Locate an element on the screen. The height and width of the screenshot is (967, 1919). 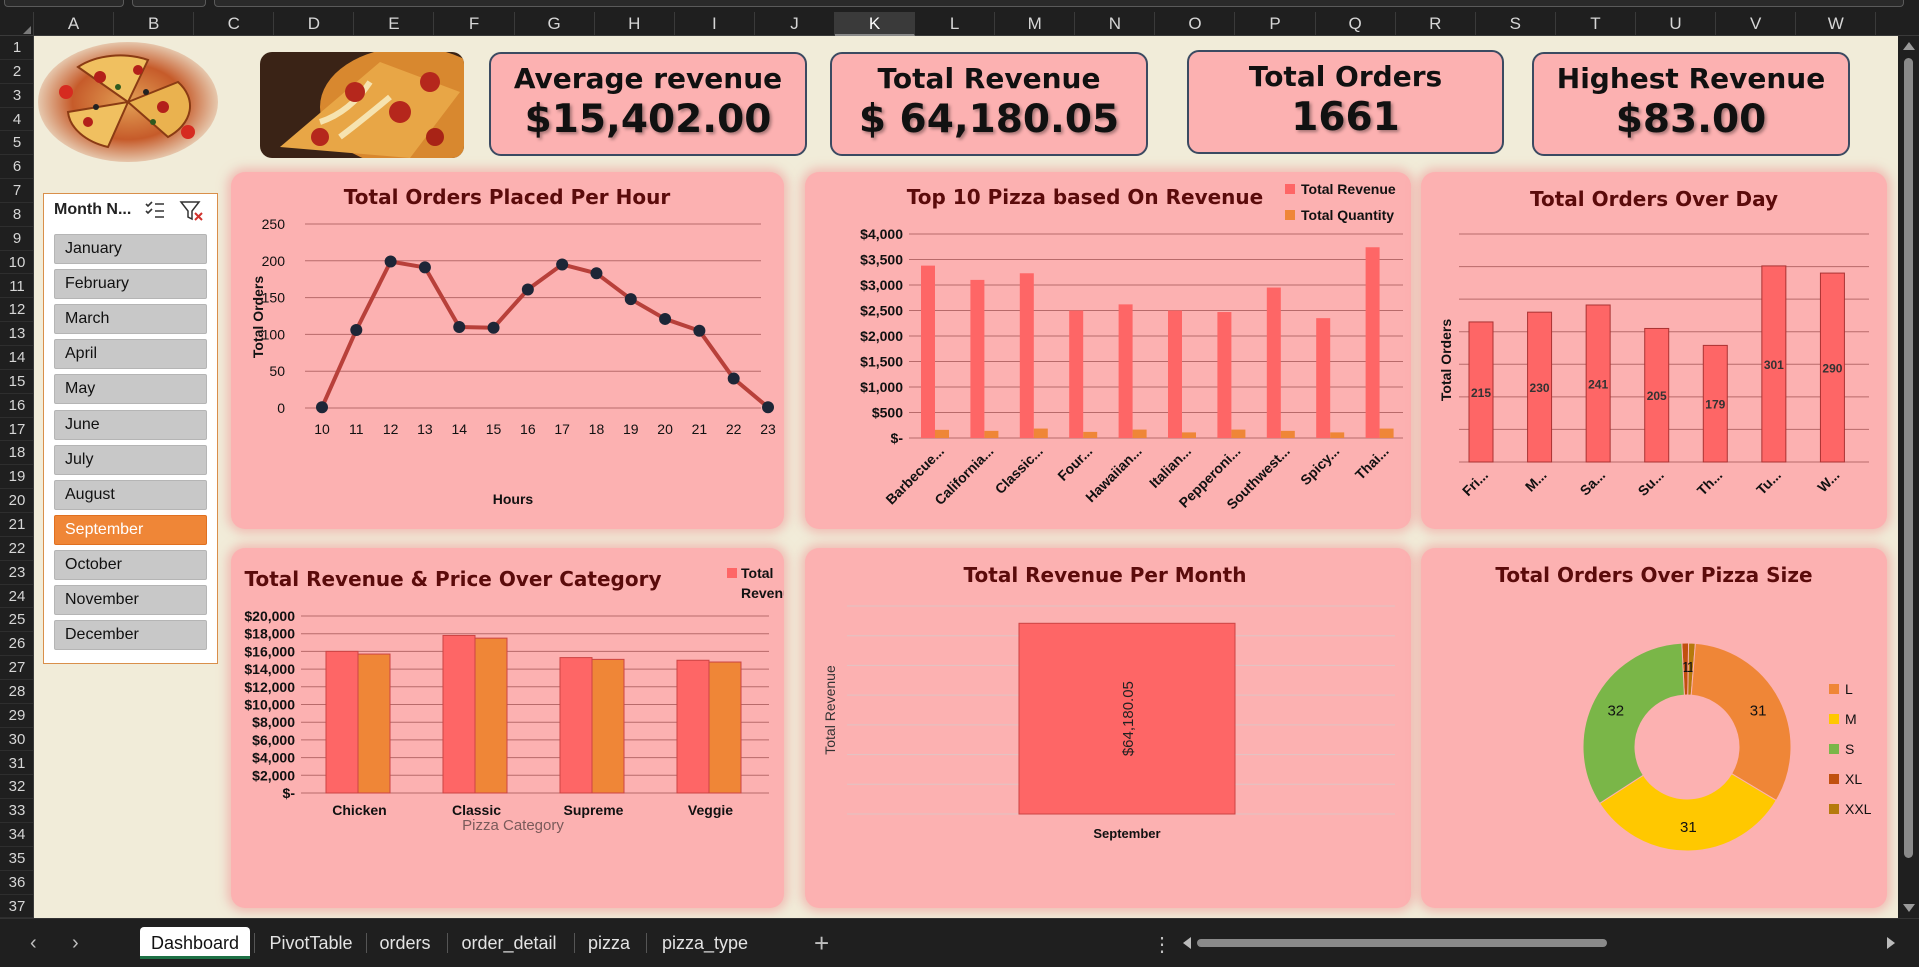
column-header-t: T is located at coordinates (1596, 24).